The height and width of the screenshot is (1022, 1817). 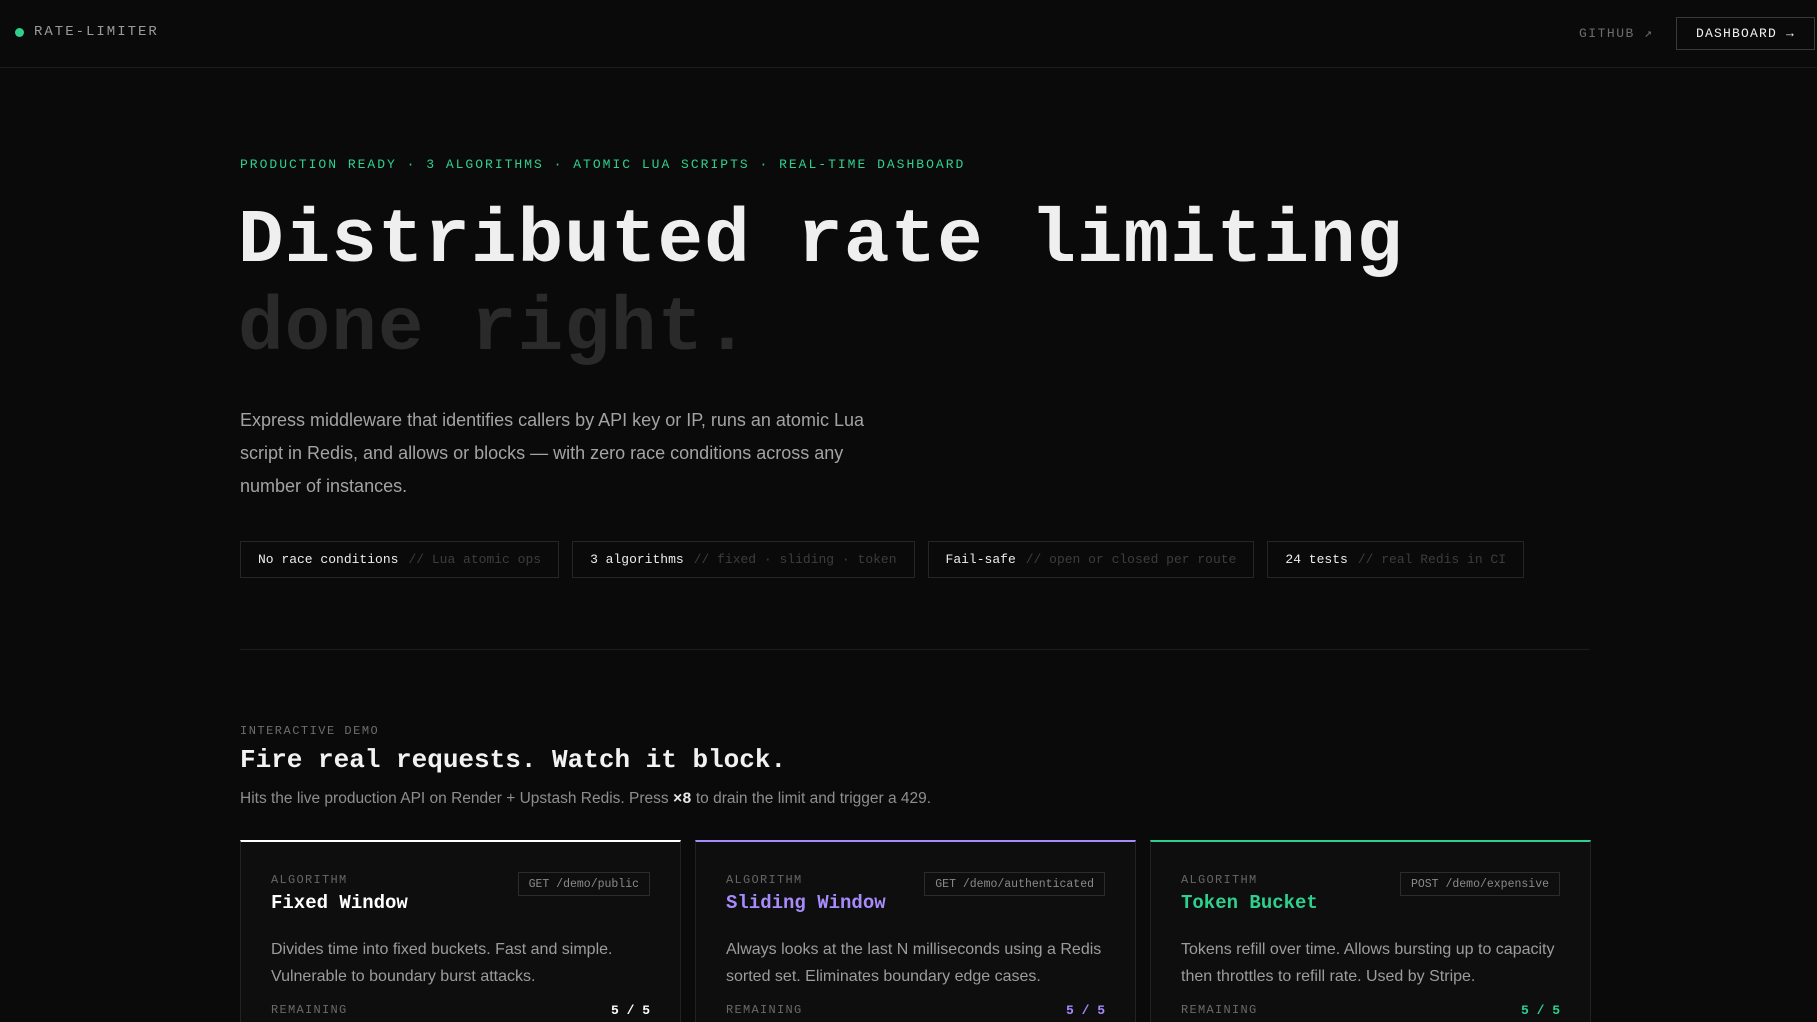 I want to click on feature-chip: No race conditions // Lua atomic ops, so click(x=400, y=559).